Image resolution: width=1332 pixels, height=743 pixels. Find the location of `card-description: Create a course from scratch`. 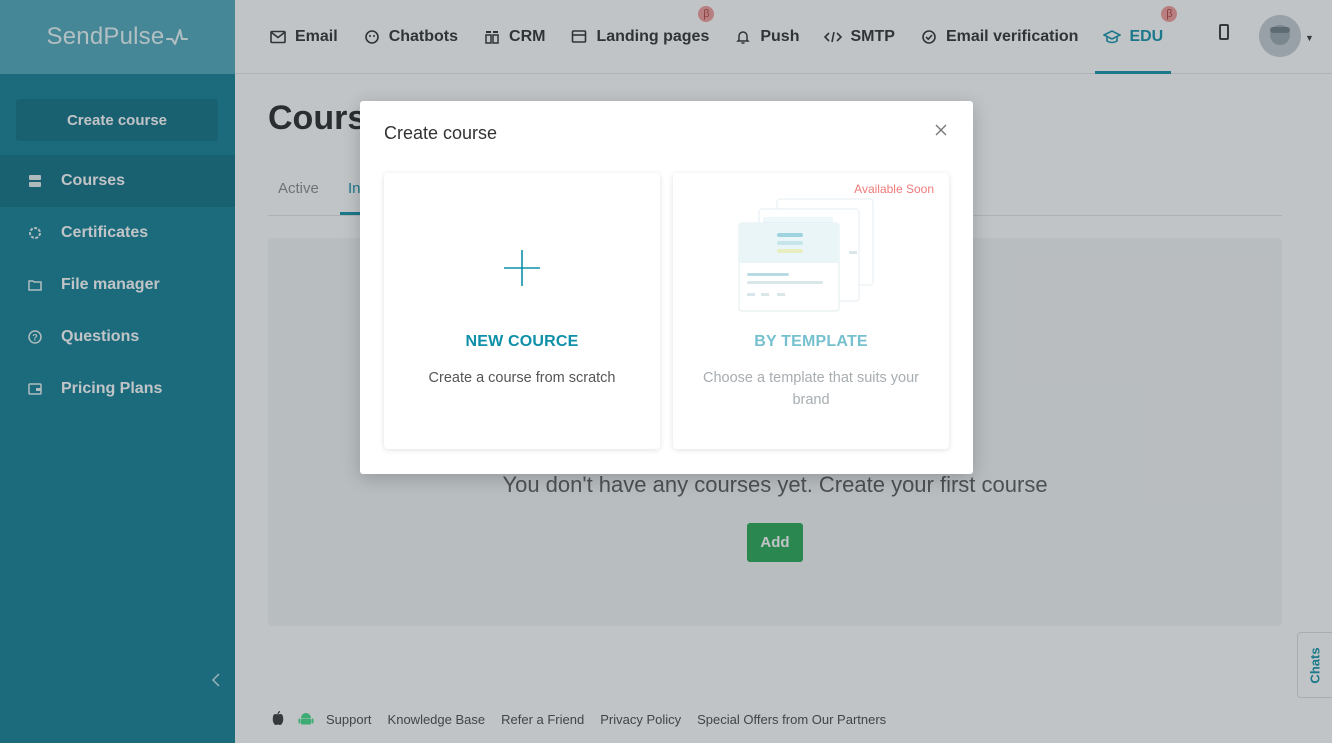

card-description: Create a course from scratch is located at coordinates (522, 378).